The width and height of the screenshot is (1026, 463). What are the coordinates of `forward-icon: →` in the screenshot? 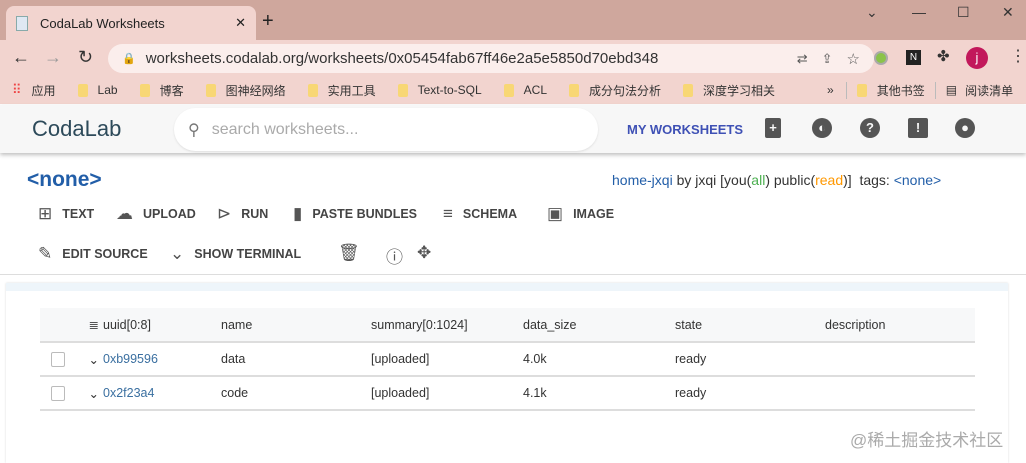 It's located at (53, 57).